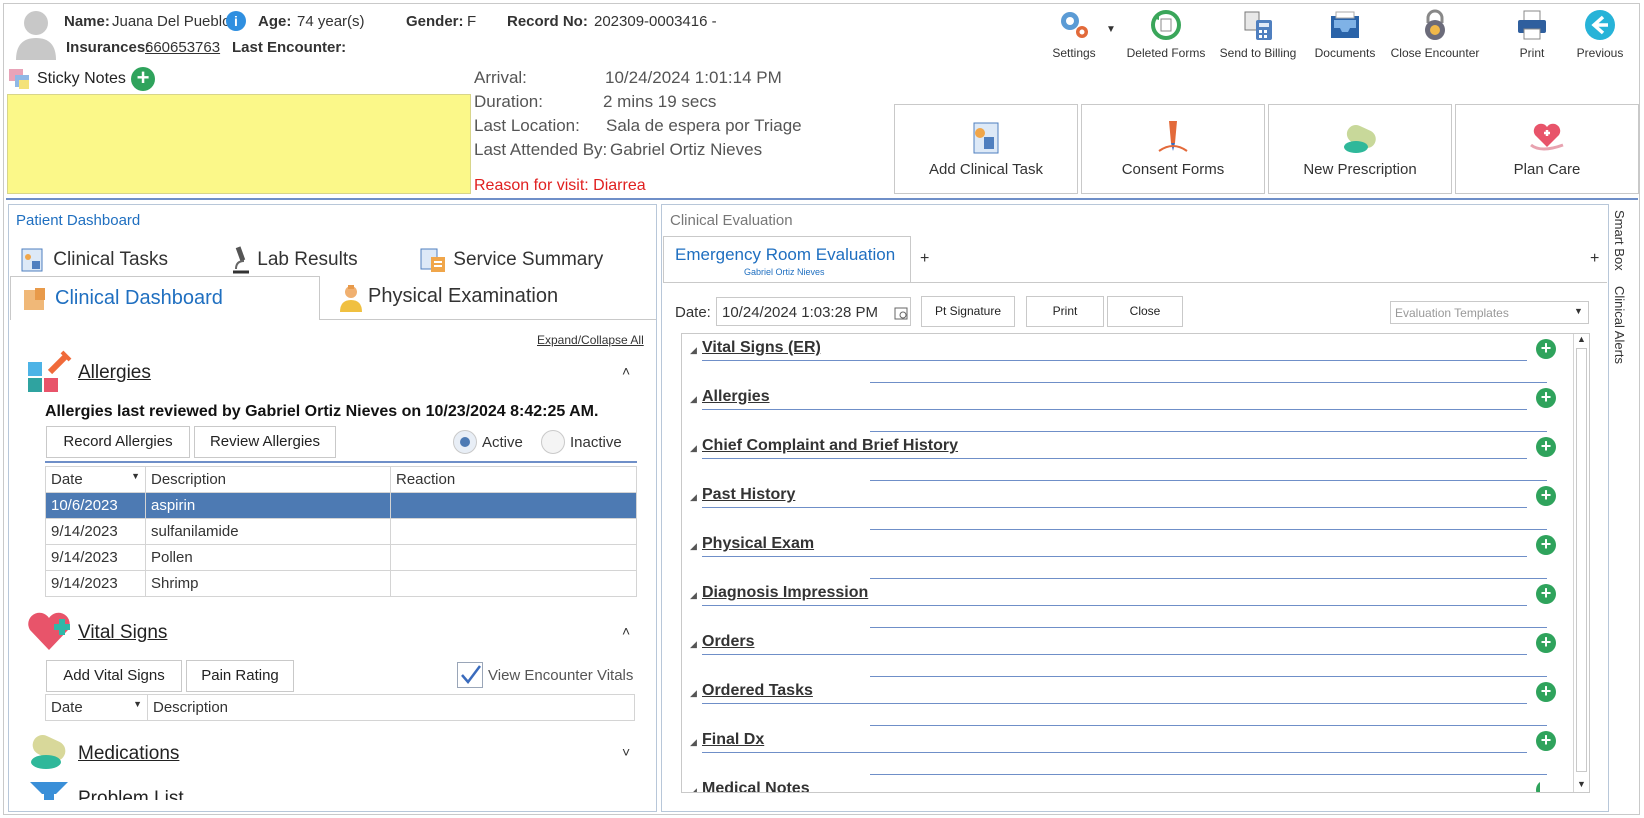  What do you see at coordinates (756, 786) in the screenshot?
I see `section-title: Medical Notes` at bounding box center [756, 786].